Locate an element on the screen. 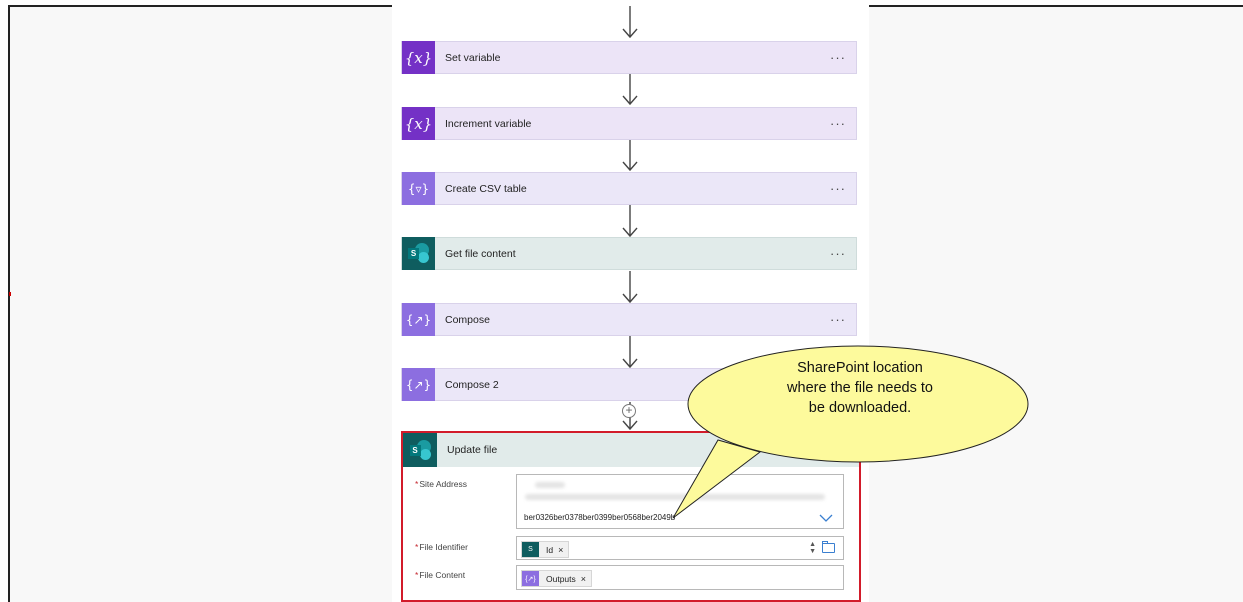 This screenshot has height=602, width=1243. step-label: Get file content is located at coordinates (480, 253).